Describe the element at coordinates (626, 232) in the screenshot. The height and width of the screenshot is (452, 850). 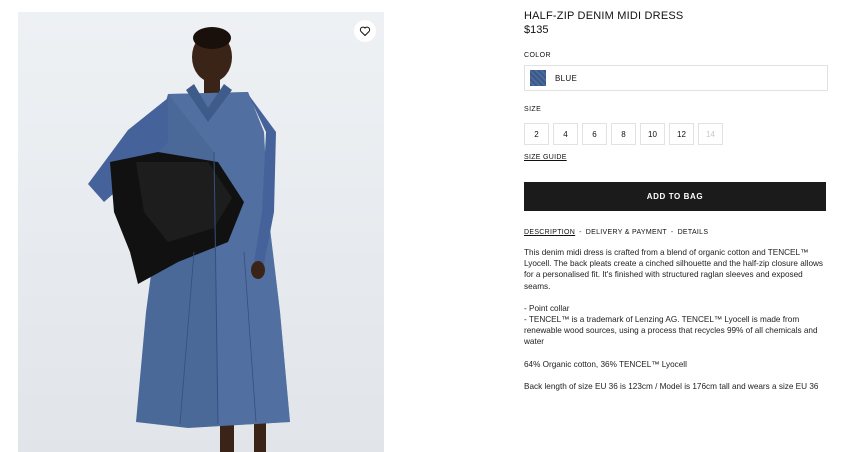
I see `tab-delivery-payment: DELIVERY & PAYMENT` at that location.